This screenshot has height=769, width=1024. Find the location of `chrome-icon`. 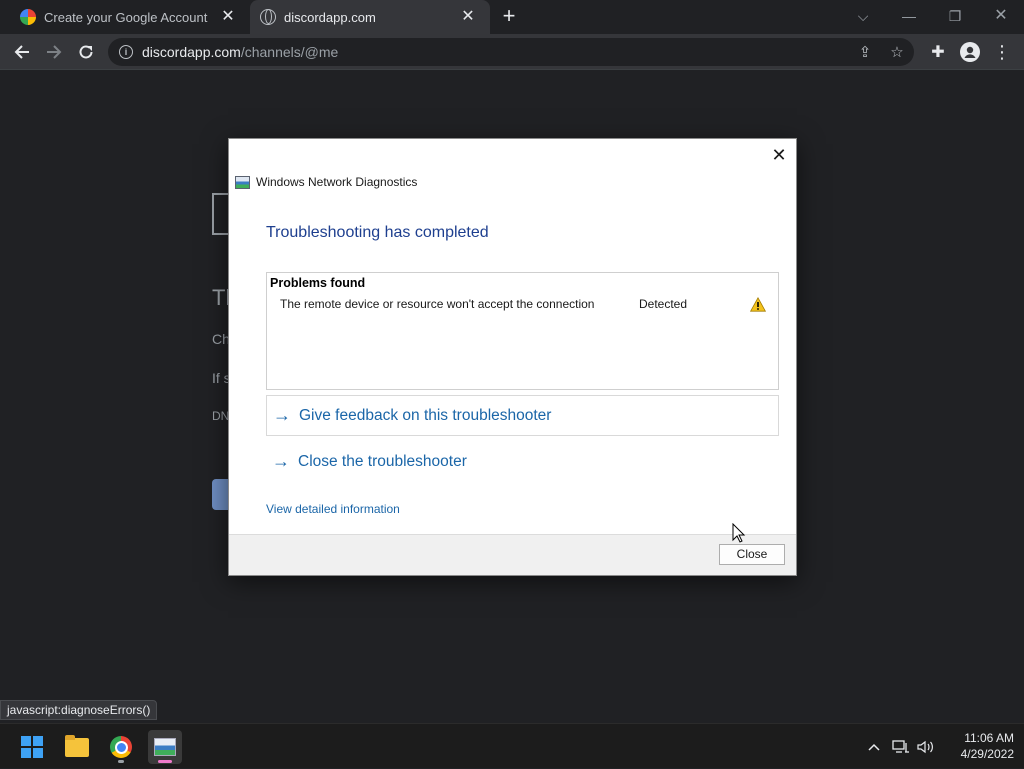

chrome-icon is located at coordinates (121, 747).